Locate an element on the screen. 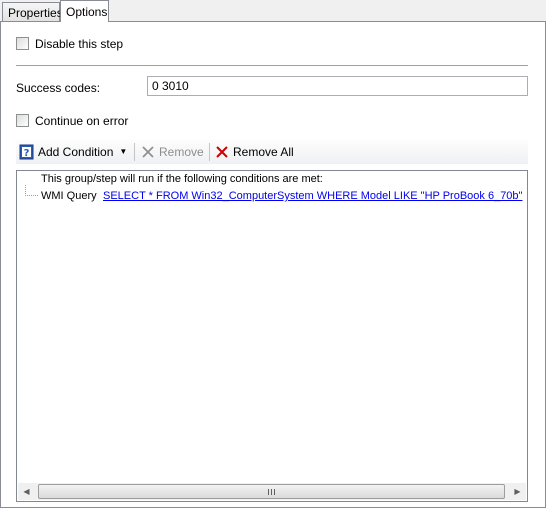 The width and height of the screenshot is (546, 508). tab-properties-label: Properties is located at coordinates (35, 13).